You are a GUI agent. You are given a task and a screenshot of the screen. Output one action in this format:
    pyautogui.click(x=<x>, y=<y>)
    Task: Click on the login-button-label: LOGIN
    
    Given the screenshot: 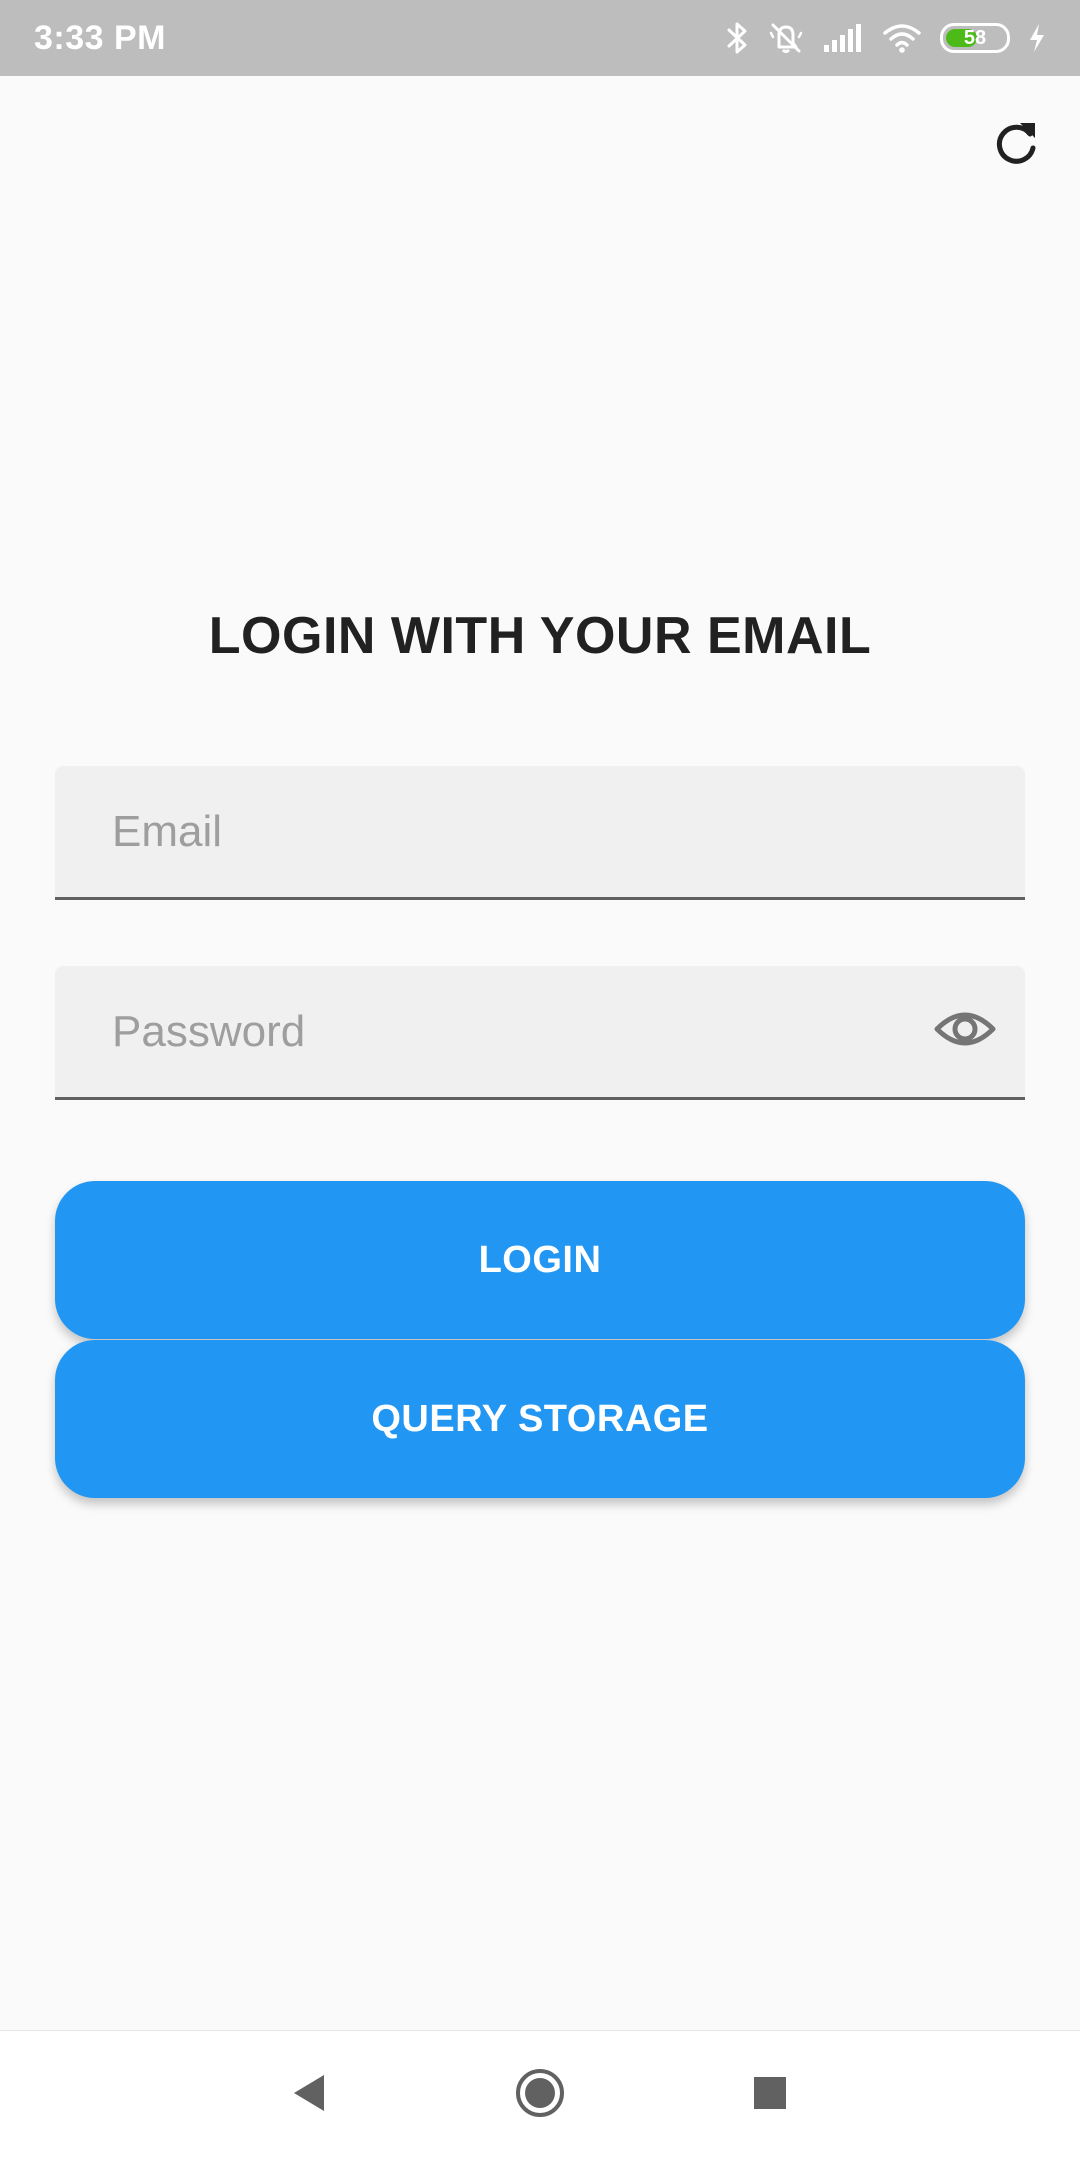 What is the action you would take?
    pyautogui.click(x=540, y=1259)
    